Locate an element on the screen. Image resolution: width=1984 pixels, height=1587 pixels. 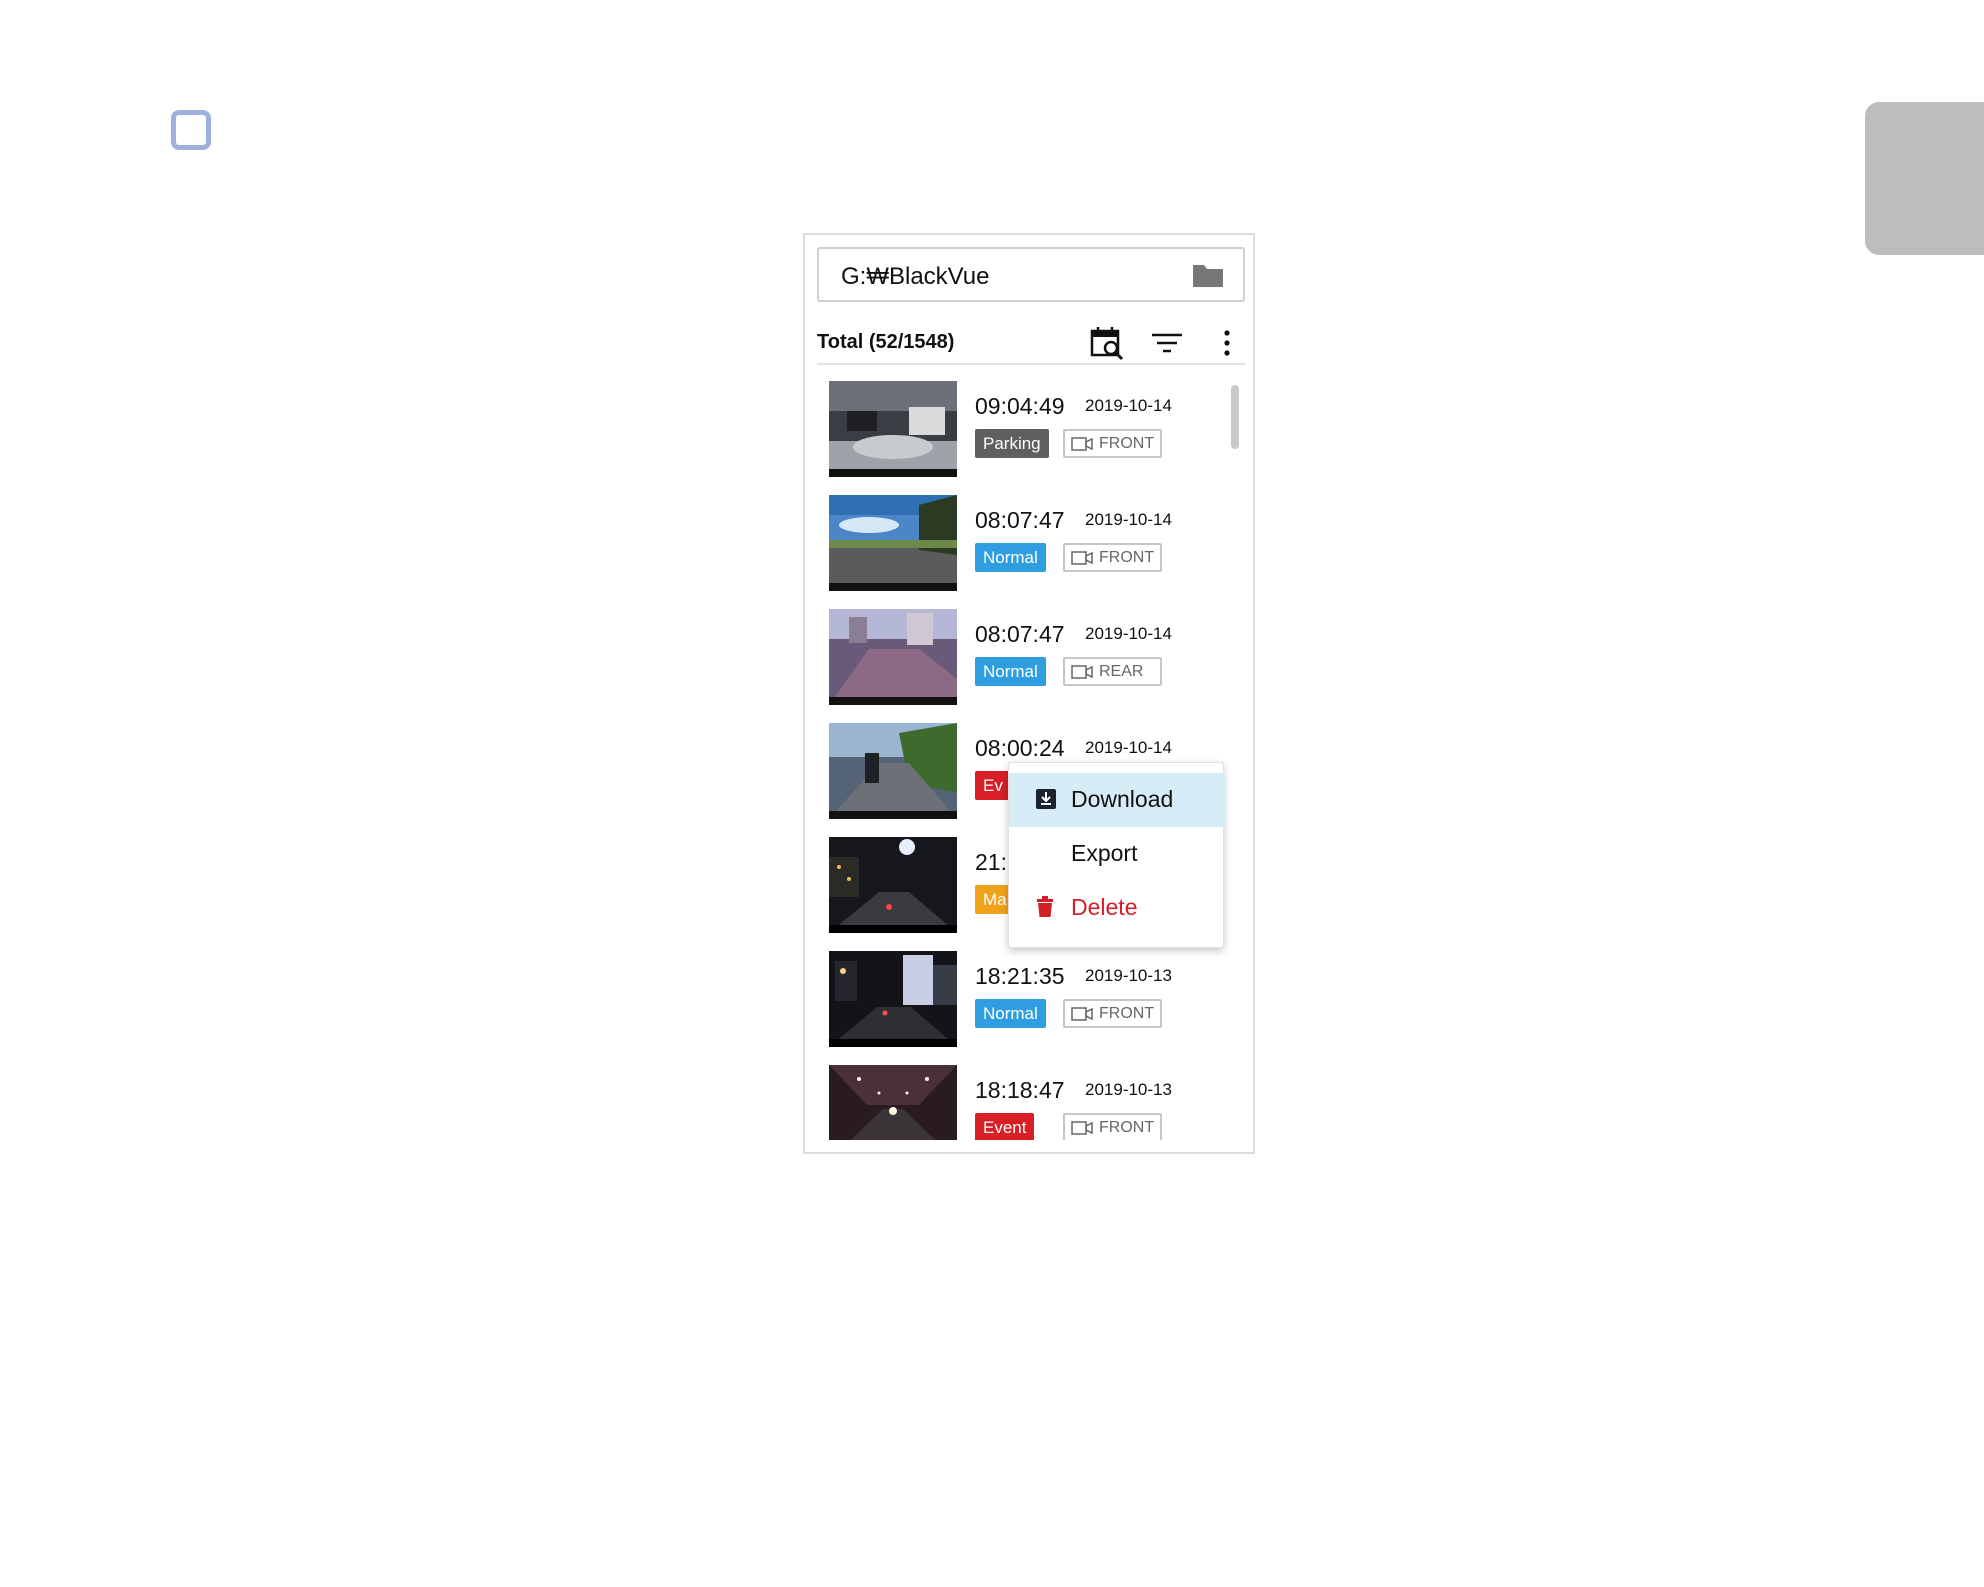
export-label: Export is located at coordinates (1104, 853).